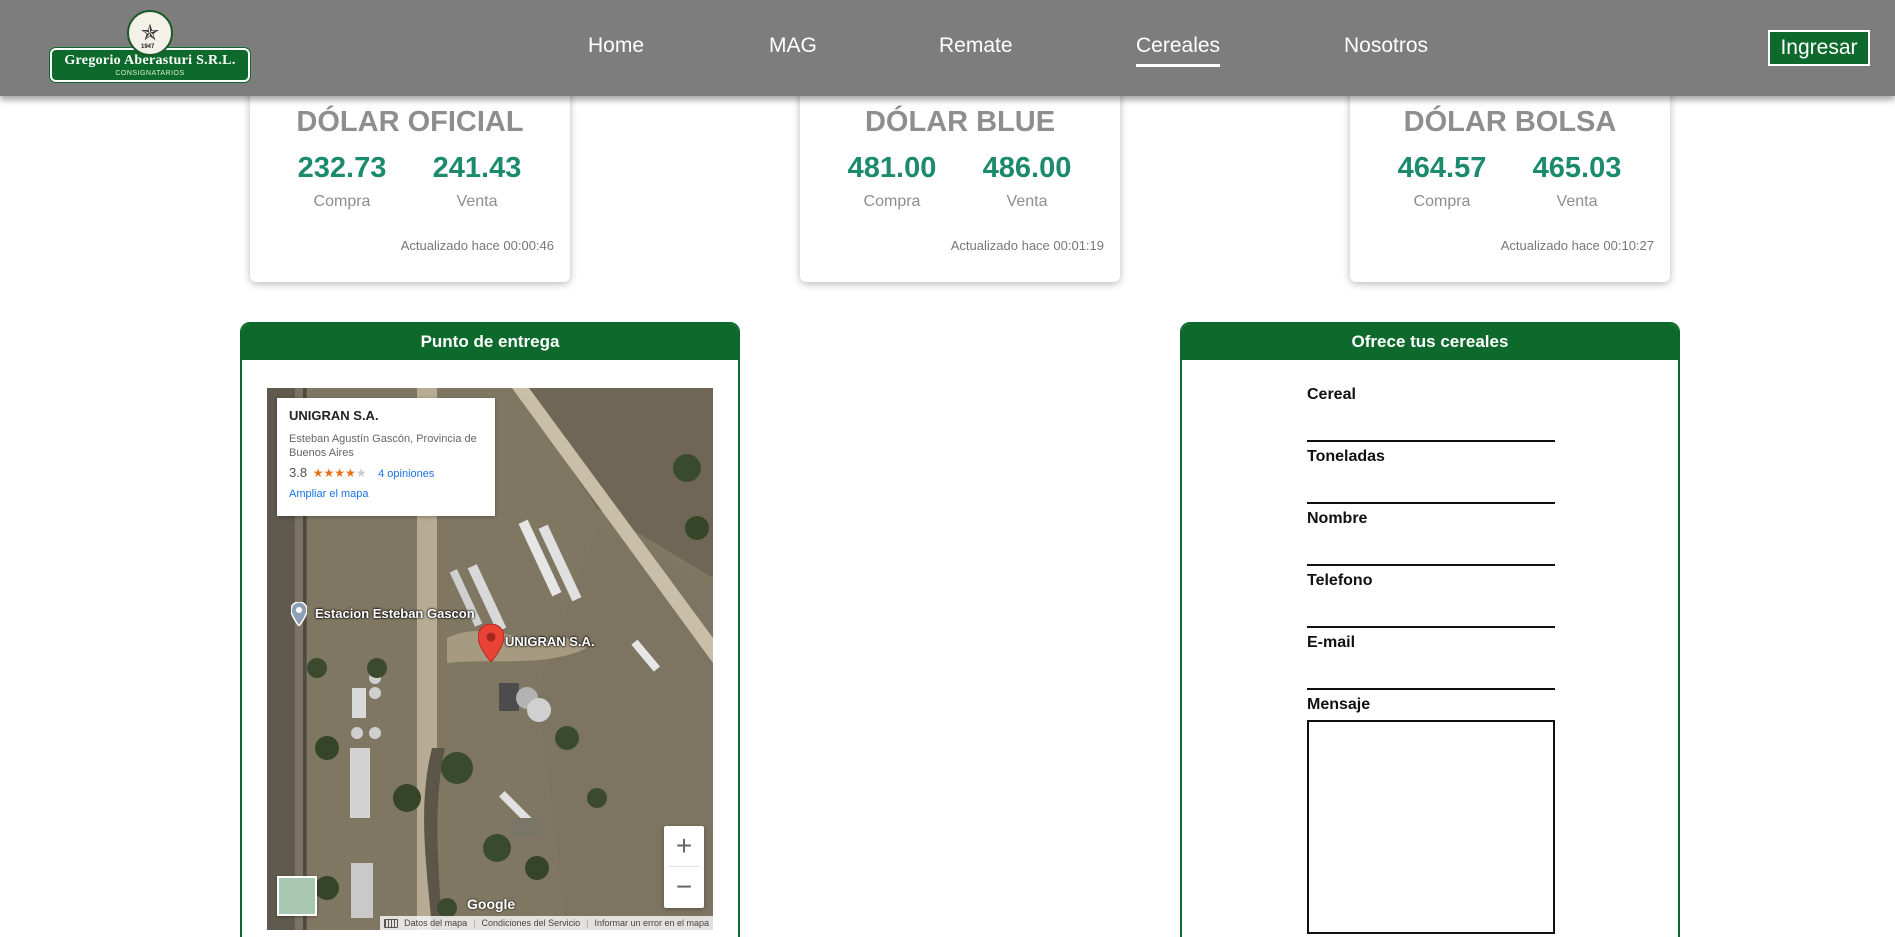 The width and height of the screenshot is (1895, 937). I want to click on rate-updated: Actualizado hace 00:10:27, so click(1577, 245).